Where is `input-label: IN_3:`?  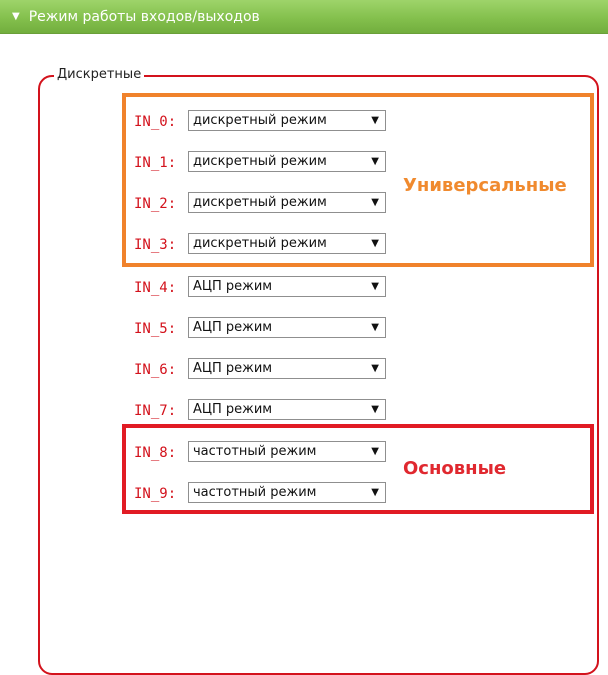 input-label: IN_3: is located at coordinates (155, 245).